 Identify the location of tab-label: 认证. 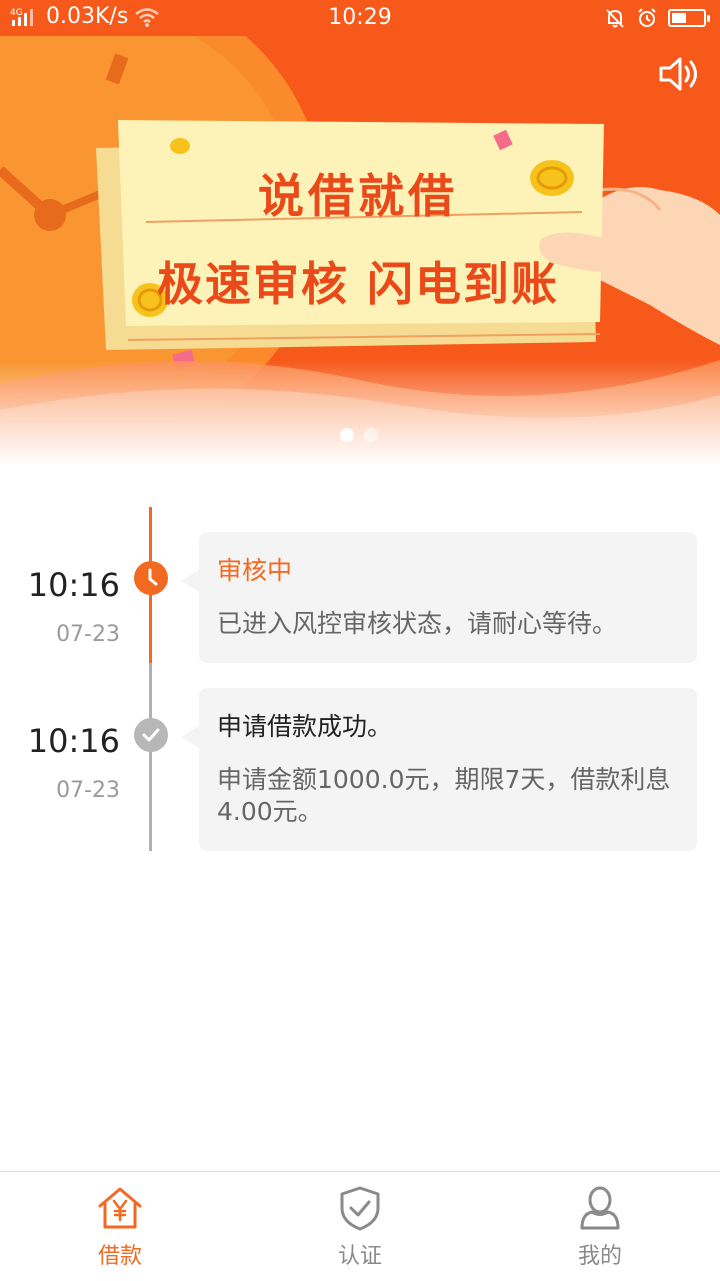
(359, 1256).